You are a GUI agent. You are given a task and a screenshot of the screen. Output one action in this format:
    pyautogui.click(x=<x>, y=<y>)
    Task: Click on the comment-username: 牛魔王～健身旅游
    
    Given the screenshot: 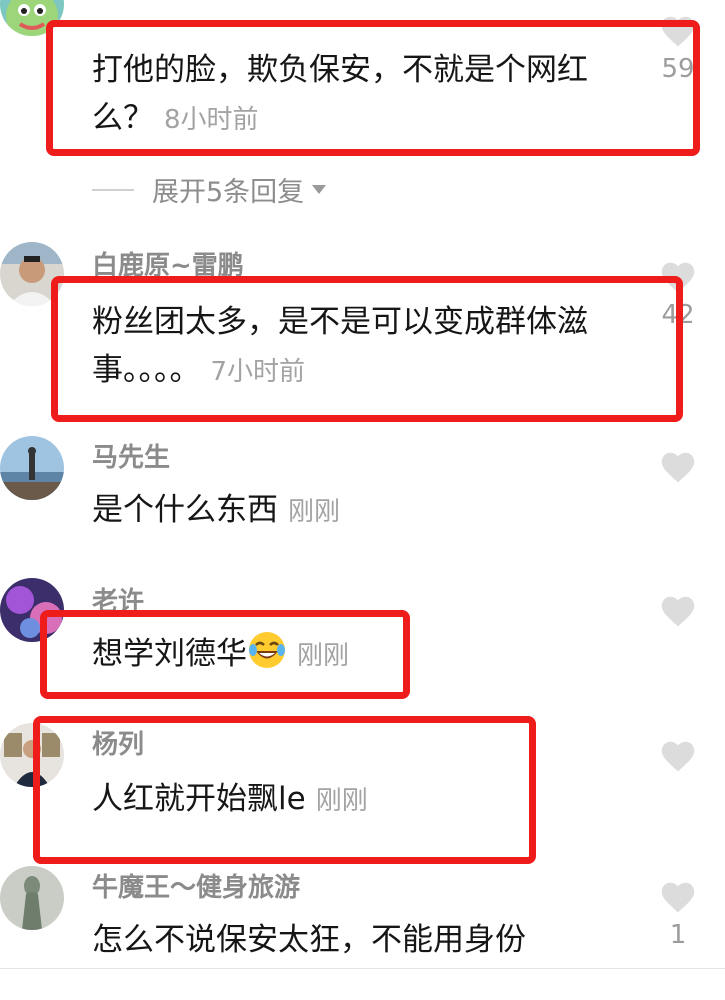 What is the action you would take?
    pyautogui.click(x=196, y=888)
    